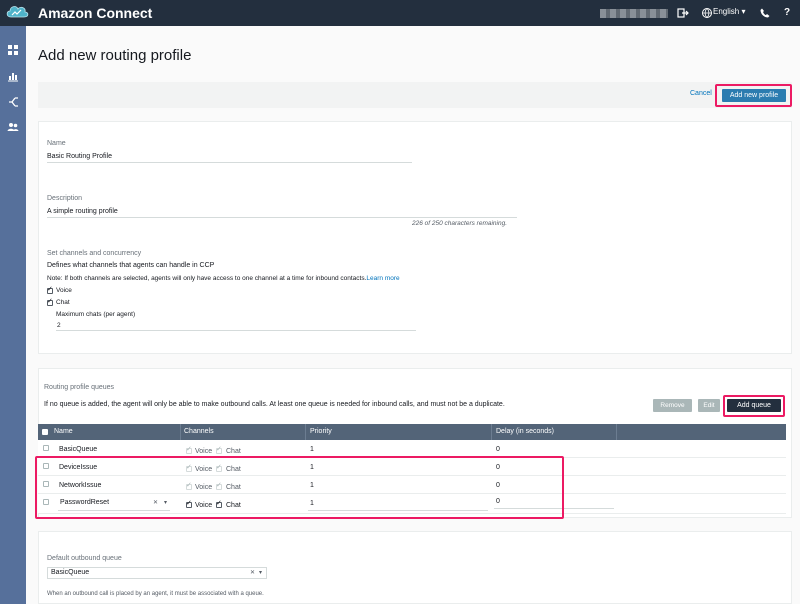 Image resolution: width=800 pixels, height=604 pixels. I want to click on dashboard-icon, so click(13, 50).